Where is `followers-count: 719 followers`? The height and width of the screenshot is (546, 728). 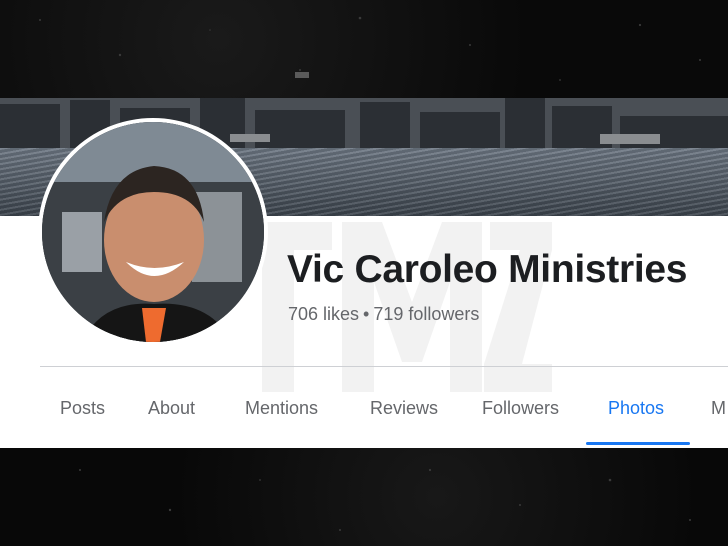 followers-count: 719 followers is located at coordinates (426, 314).